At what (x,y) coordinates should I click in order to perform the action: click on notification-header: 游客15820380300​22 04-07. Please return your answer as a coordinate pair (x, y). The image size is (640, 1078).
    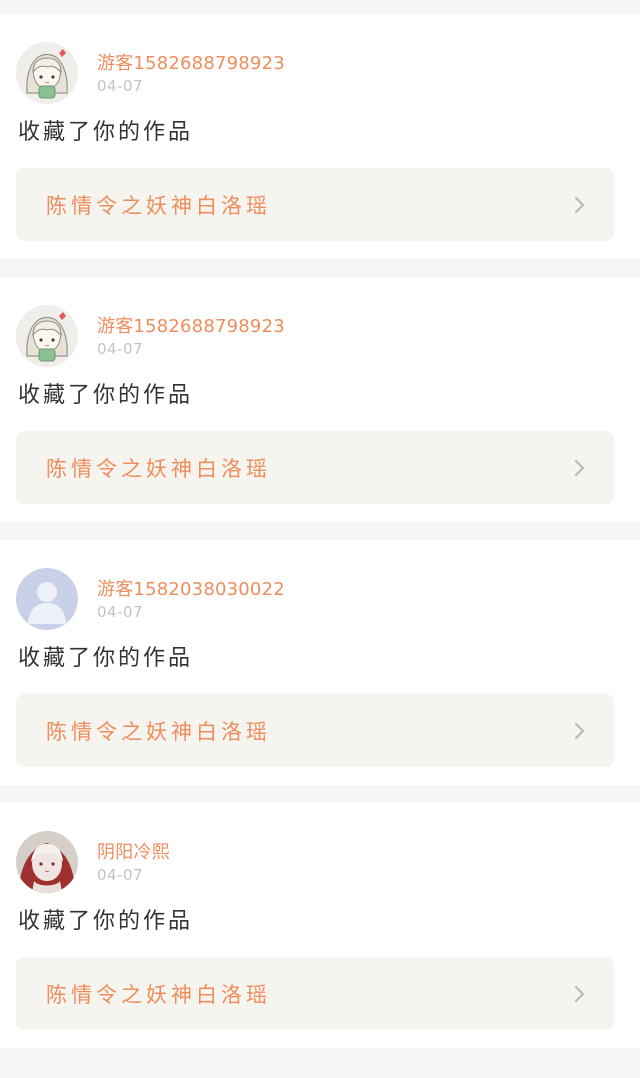
    Looking at the image, I should click on (150, 599).